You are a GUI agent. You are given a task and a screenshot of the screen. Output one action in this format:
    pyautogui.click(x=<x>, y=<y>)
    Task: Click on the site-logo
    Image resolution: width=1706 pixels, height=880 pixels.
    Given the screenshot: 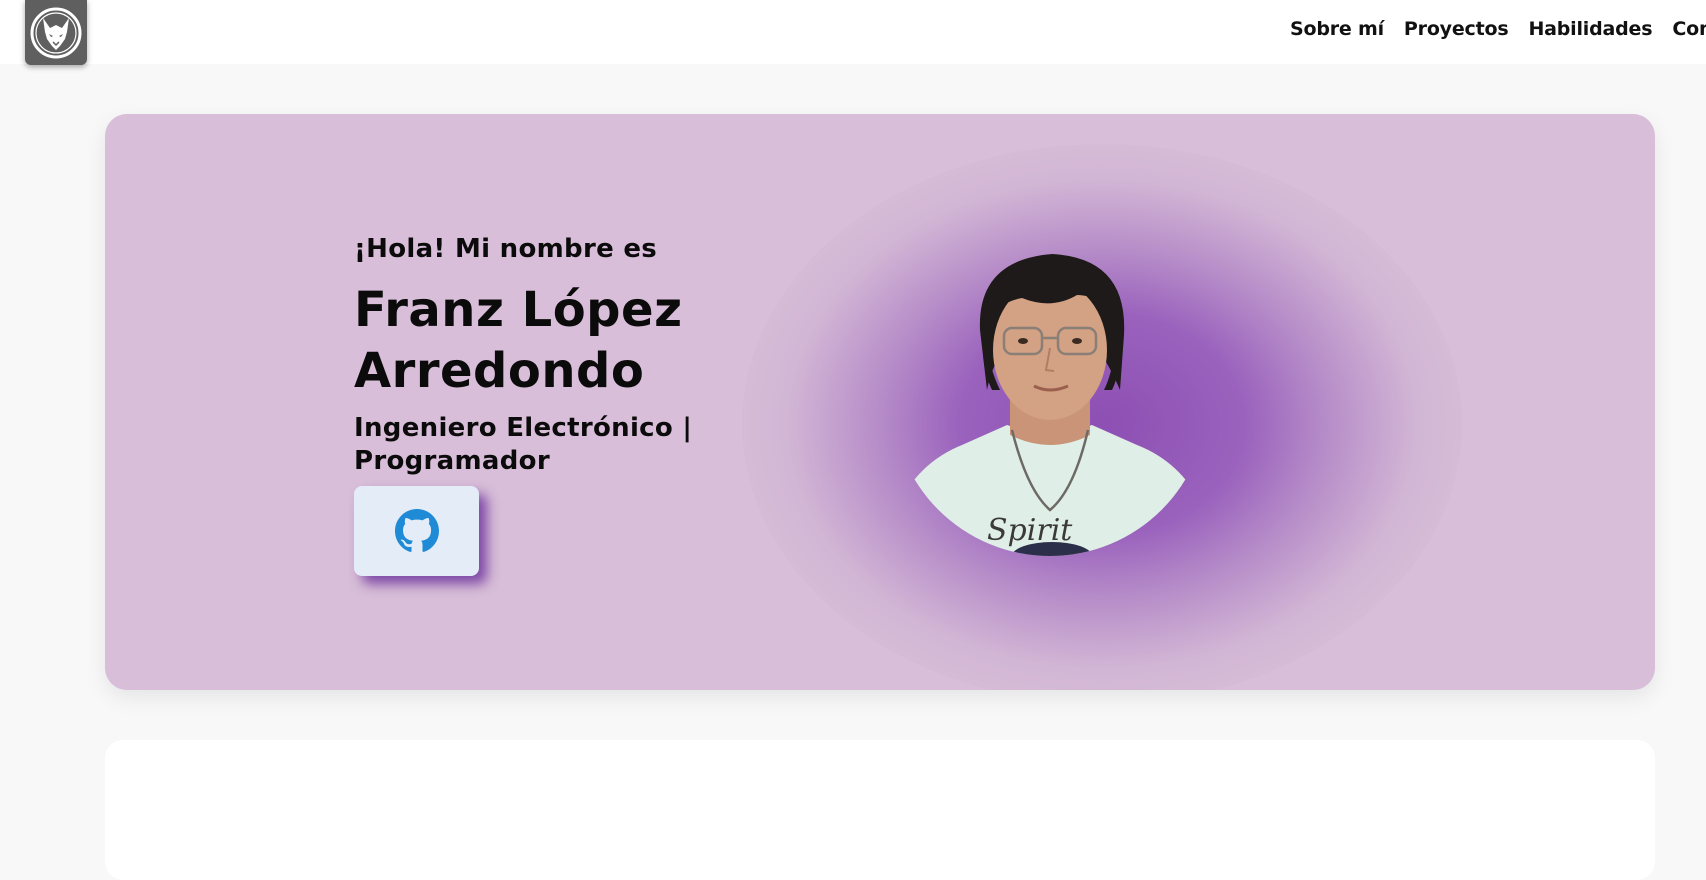 What is the action you would take?
    pyautogui.click(x=56, y=32)
    